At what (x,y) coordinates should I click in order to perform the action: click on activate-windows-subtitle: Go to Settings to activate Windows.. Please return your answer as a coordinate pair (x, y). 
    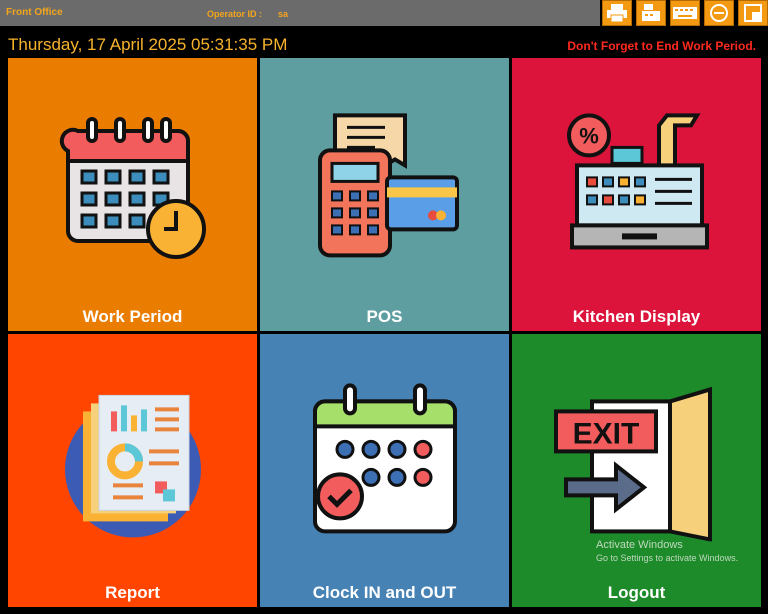
    Looking at the image, I should click on (667, 558).